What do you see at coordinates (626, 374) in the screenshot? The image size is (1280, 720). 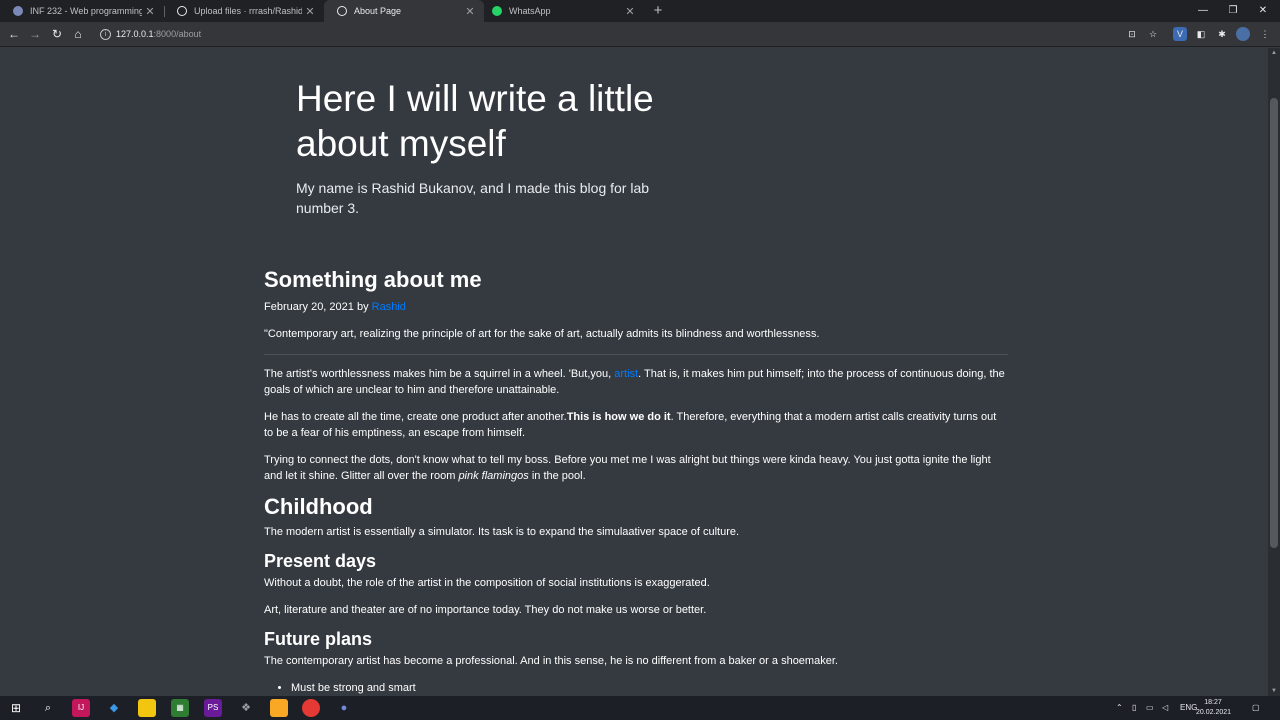 I see `artist-link: artist` at bounding box center [626, 374].